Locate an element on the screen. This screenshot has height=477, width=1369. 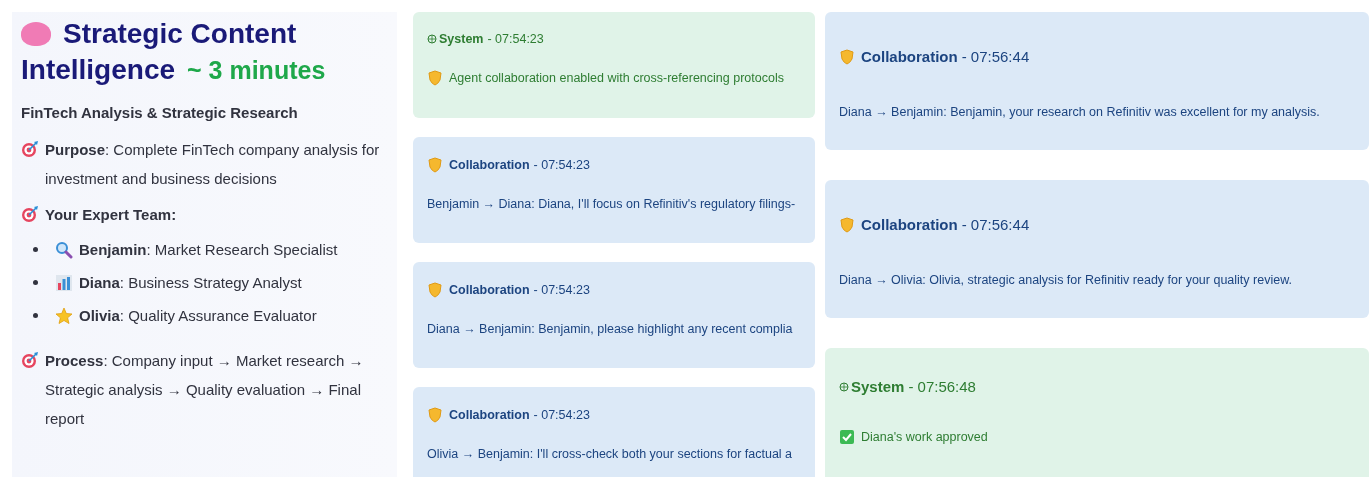
team-heading: Your Expert Team: is located at coordinates (111, 214).